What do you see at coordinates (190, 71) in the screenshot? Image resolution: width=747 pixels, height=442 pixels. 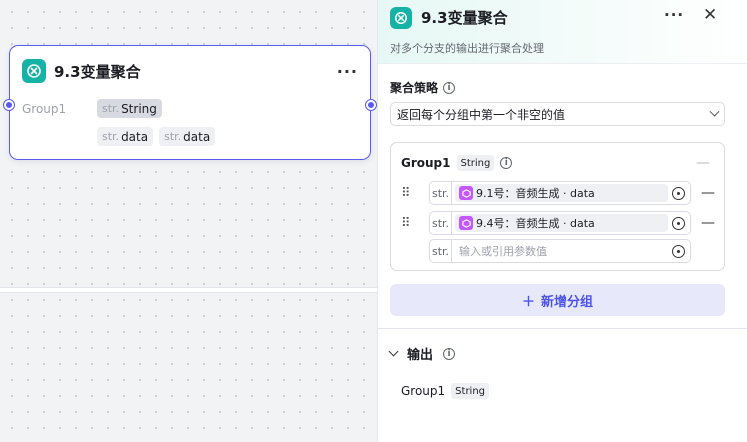 I see `node-header: 9.3变量聚合 ···` at bounding box center [190, 71].